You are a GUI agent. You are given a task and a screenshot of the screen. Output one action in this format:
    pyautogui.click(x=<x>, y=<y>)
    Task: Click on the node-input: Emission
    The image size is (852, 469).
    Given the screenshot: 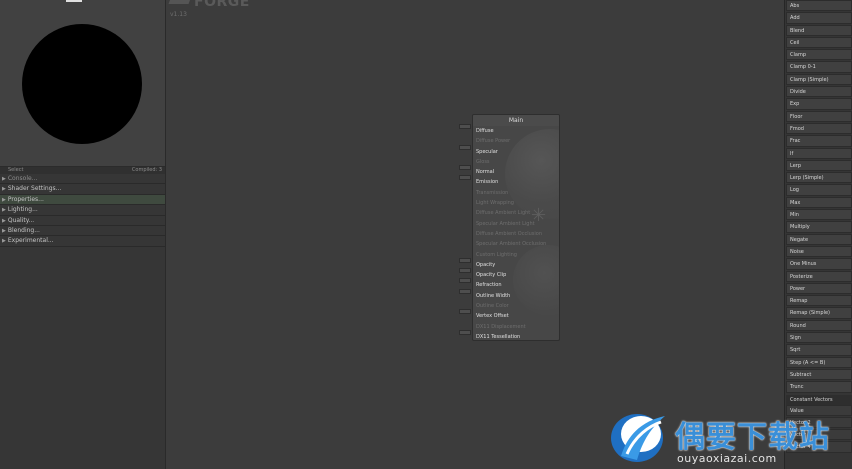 What is the action you would take?
    pyautogui.click(x=516, y=182)
    